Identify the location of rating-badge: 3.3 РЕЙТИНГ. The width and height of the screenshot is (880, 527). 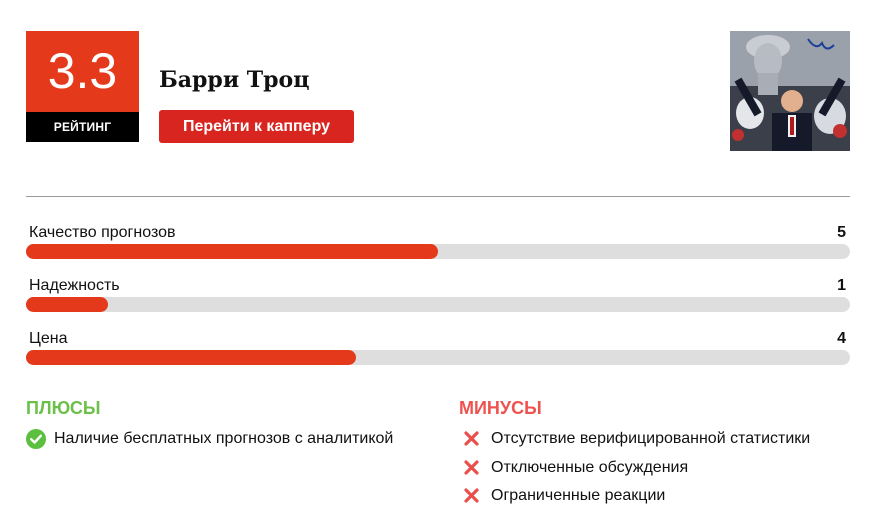
(82, 86).